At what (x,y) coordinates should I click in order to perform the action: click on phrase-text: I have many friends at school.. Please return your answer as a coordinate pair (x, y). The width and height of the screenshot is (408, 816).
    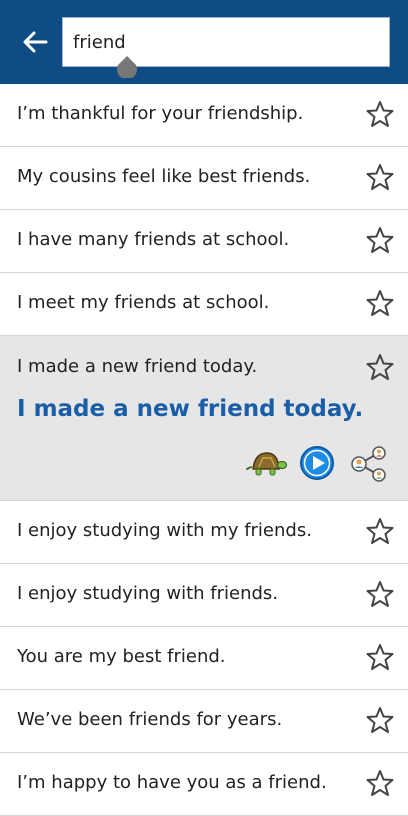
    Looking at the image, I should click on (153, 239).